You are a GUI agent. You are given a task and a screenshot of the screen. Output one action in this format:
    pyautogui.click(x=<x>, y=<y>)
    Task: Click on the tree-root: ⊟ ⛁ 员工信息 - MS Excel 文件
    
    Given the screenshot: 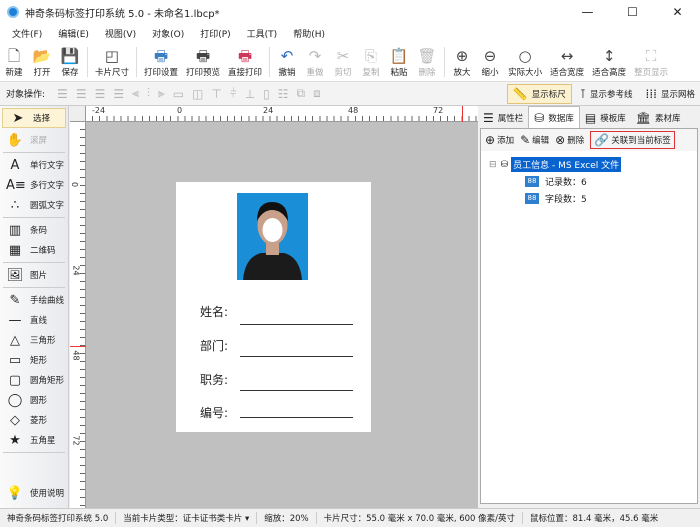 What is the action you would take?
    pyautogui.click(x=555, y=164)
    